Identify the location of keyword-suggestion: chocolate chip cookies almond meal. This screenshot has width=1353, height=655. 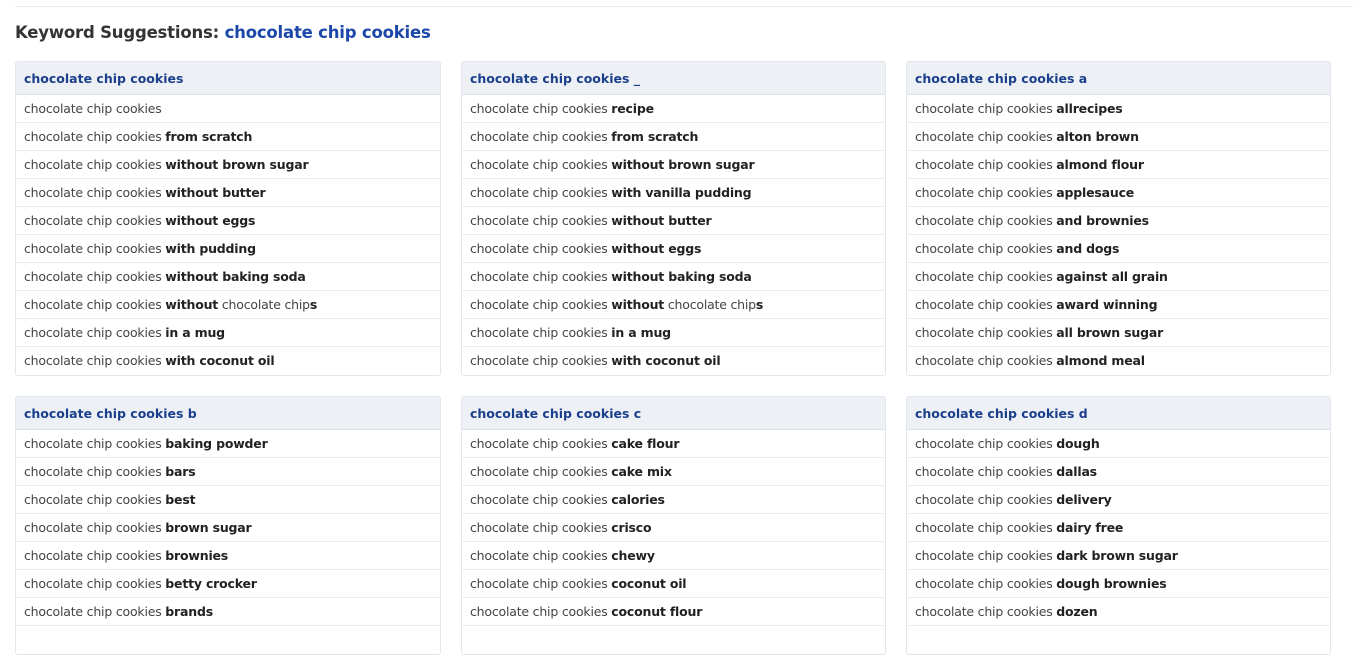
(1118, 361).